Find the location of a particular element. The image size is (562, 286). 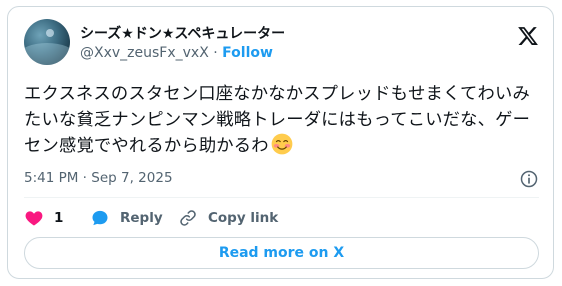

smiling-face-with-blush-icon is located at coordinates (282, 144).